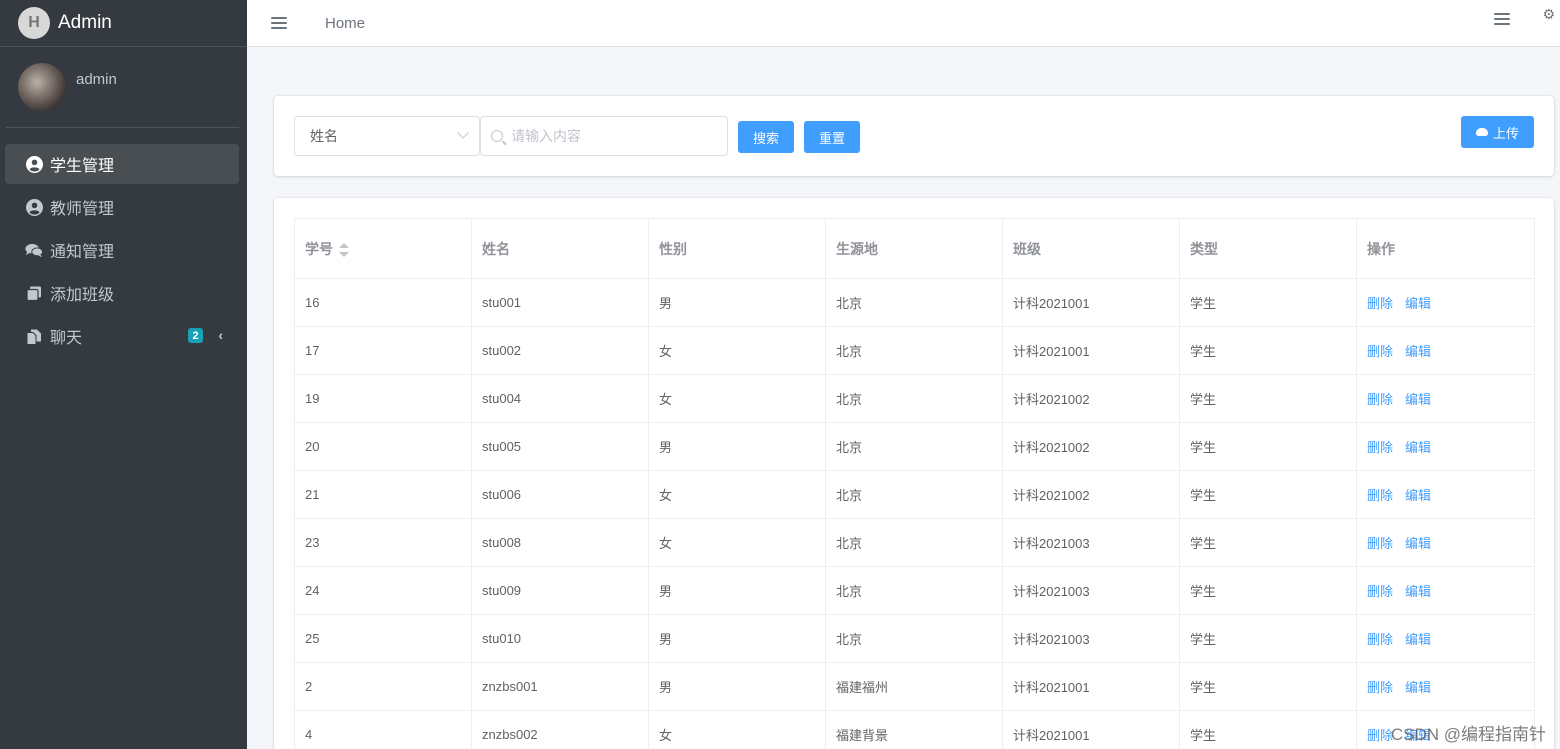  What do you see at coordinates (82, 295) in the screenshot?
I see `sidebar-item-label: 添加班级` at bounding box center [82, 295].